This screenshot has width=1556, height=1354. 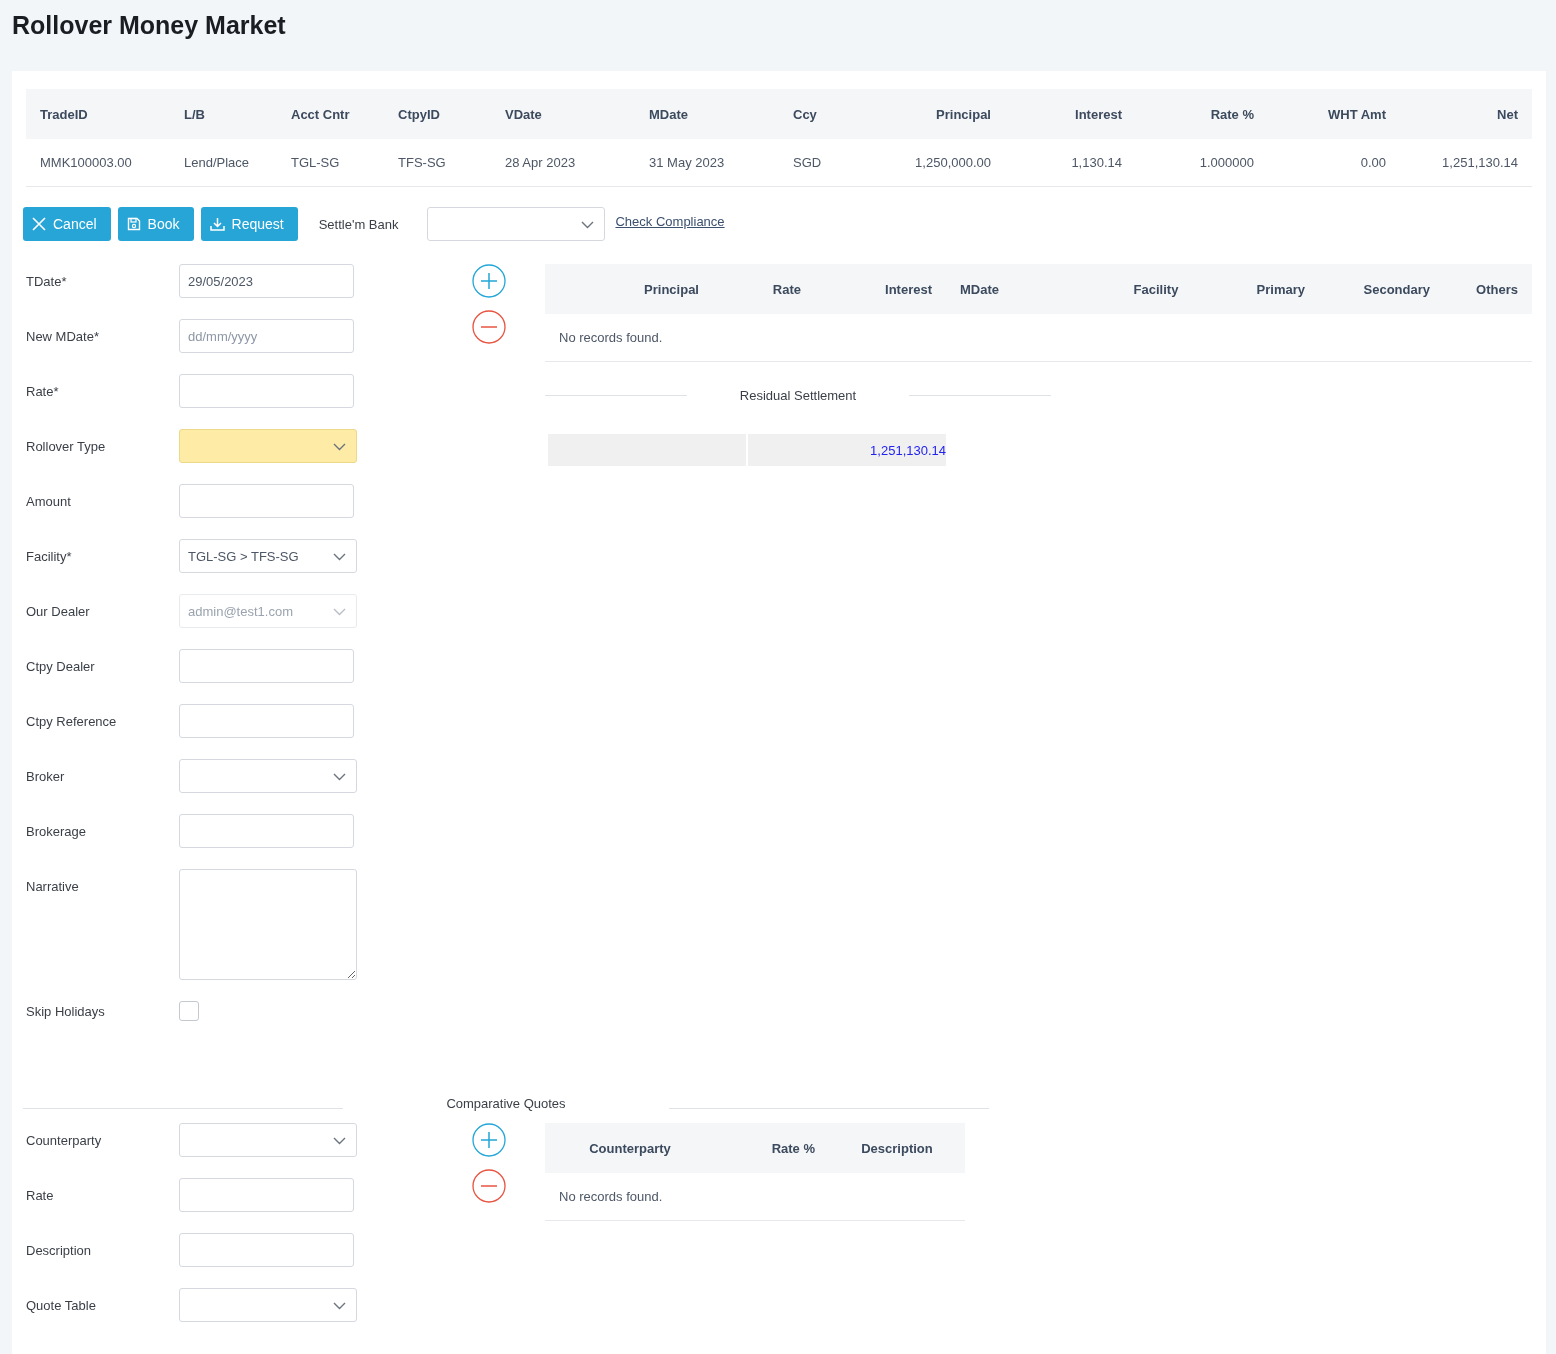 I want to click on book-button: Book, so click(x=155, y=224).